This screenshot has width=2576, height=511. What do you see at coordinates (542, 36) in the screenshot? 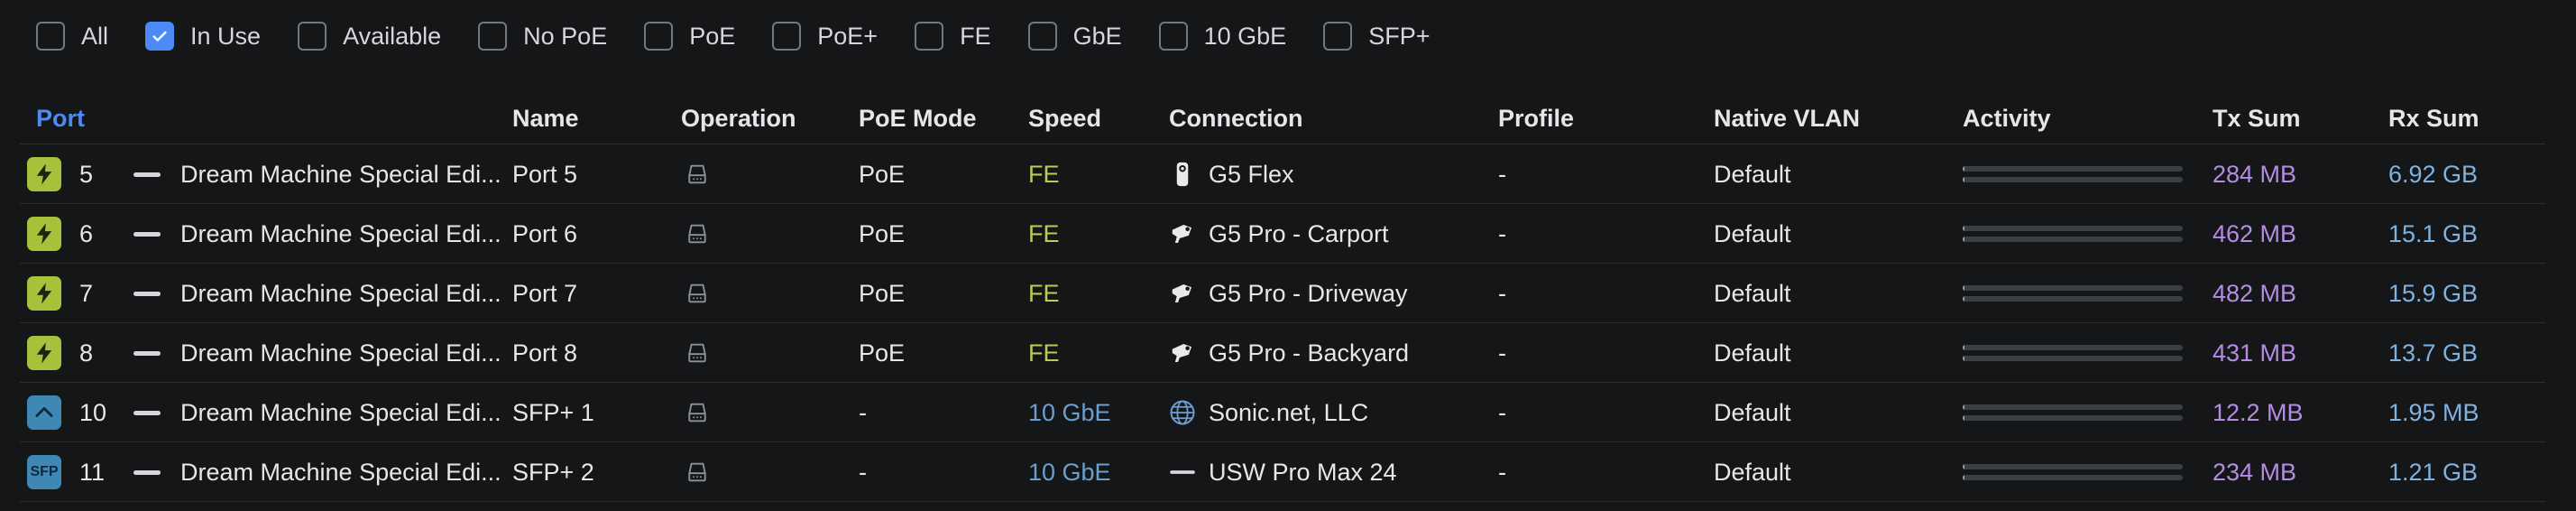
I see `filter-no-poe: No PoE` at bounding box center [542, 36].